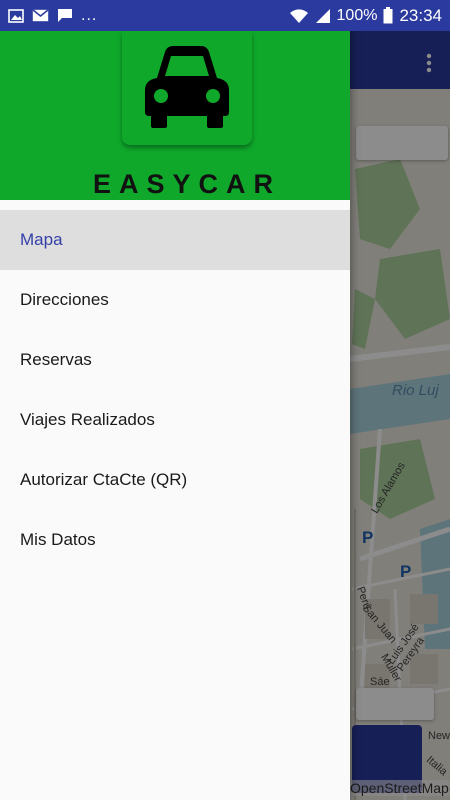 The height and width of the screenshot is (800, 450). I want to click on drawer-item-direcciones: Direcciones, so click(175, 300).